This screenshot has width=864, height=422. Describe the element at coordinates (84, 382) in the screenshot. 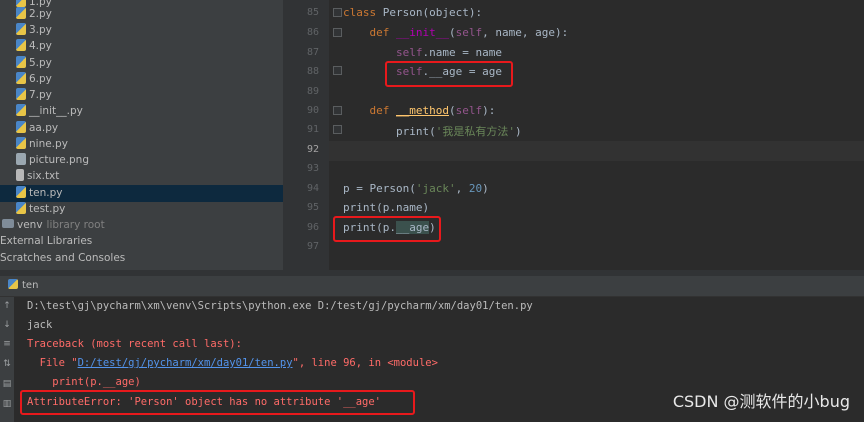

I see `console-error-line: print(p.__age)` at that location.